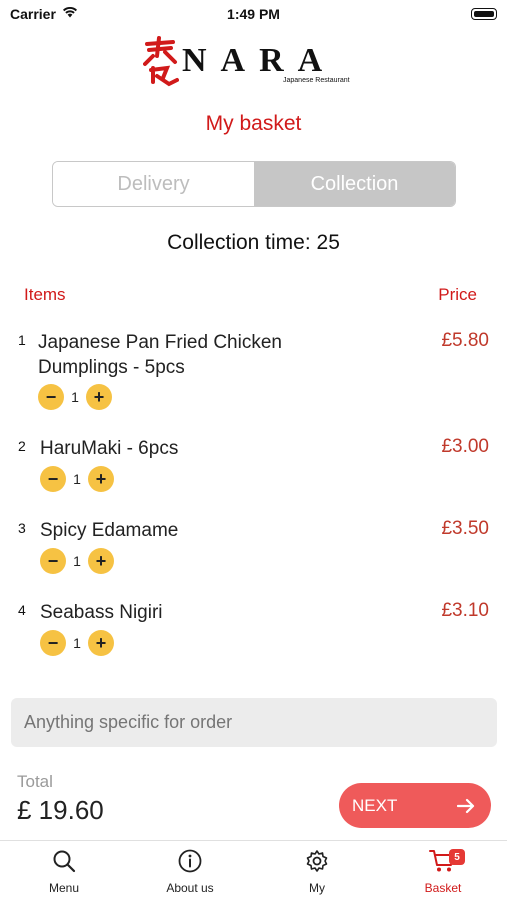 This screenshot has width=507, height=900. What do you see at coordinates (415, 805) in the screenshot?
I see `next-button: NEXT` at bounding box center [415, 805].